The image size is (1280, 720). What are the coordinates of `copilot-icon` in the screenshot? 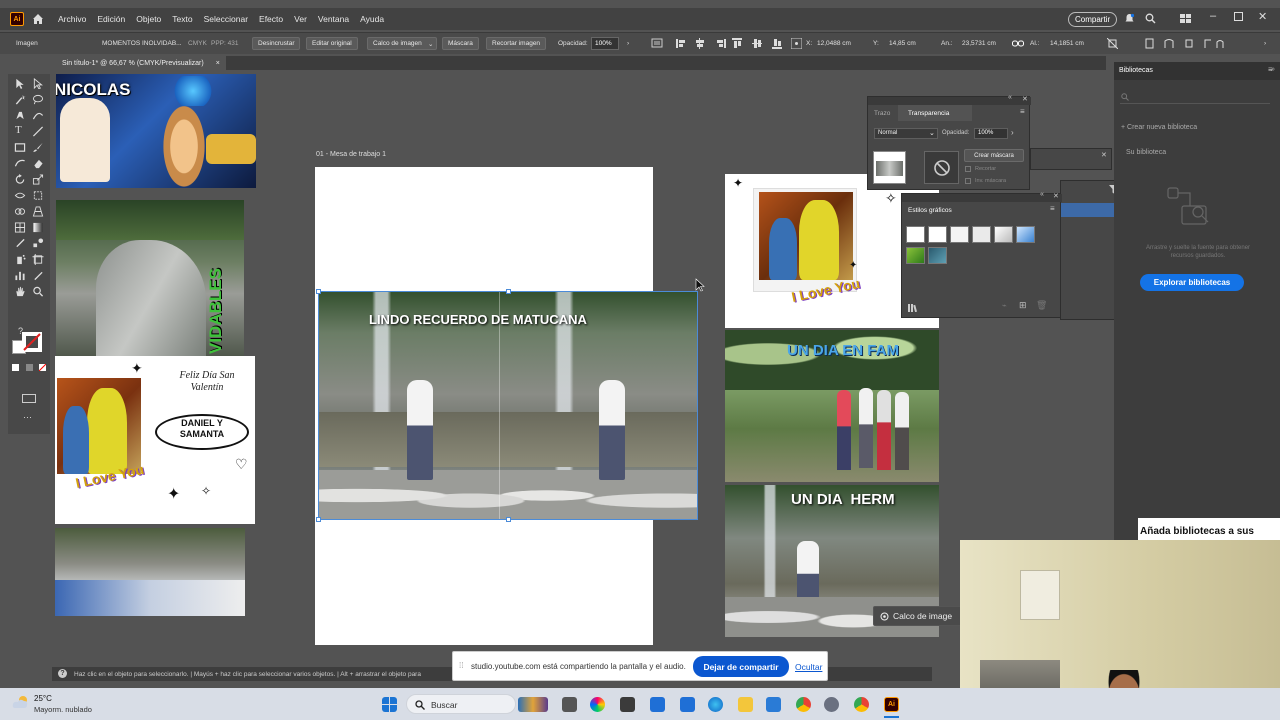 It's located at (597, 704).